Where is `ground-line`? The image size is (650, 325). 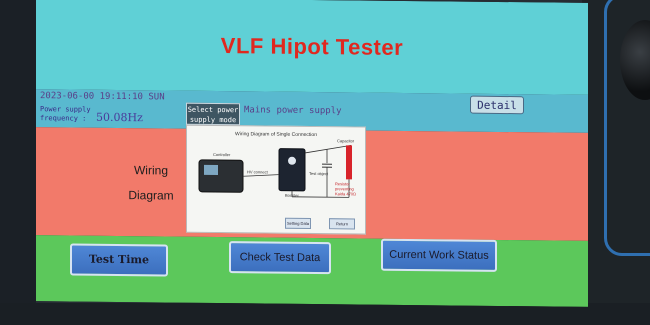
ground-line is located at coordinates (320, 197).